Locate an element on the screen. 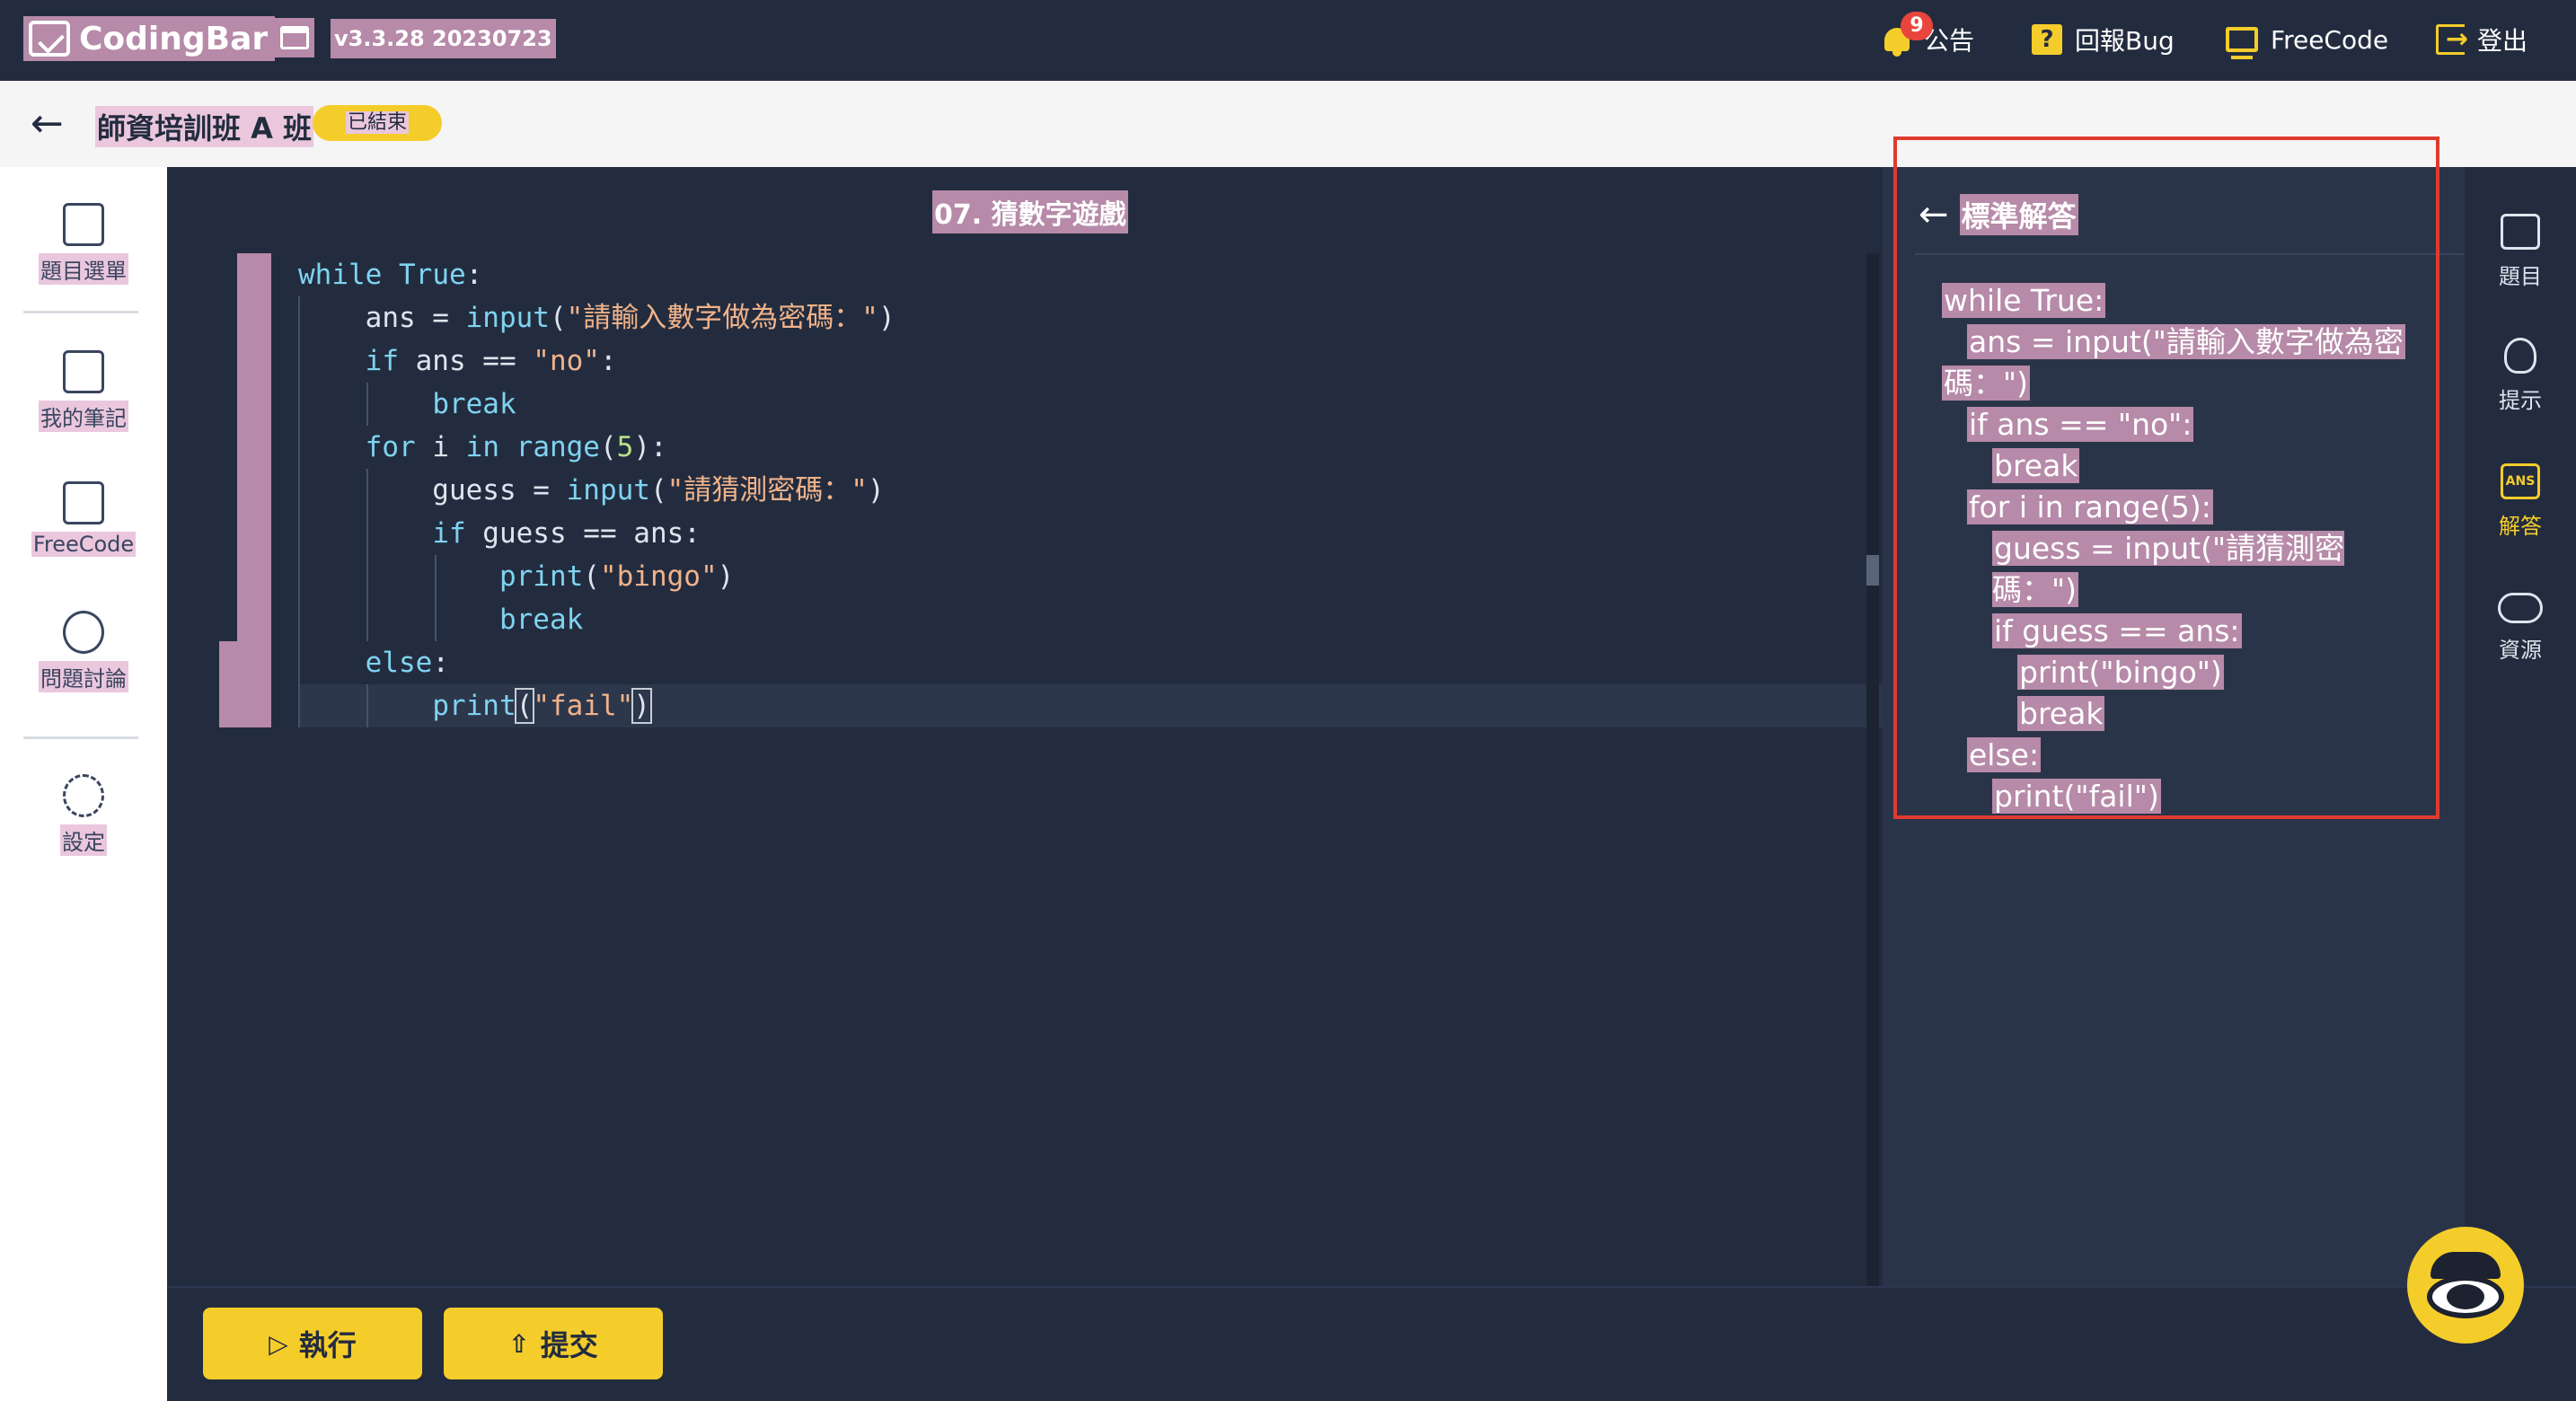 This screenshot has height=1401, width=2576. codingbar-logo: CodingBar is located at coordinates (149, 38).